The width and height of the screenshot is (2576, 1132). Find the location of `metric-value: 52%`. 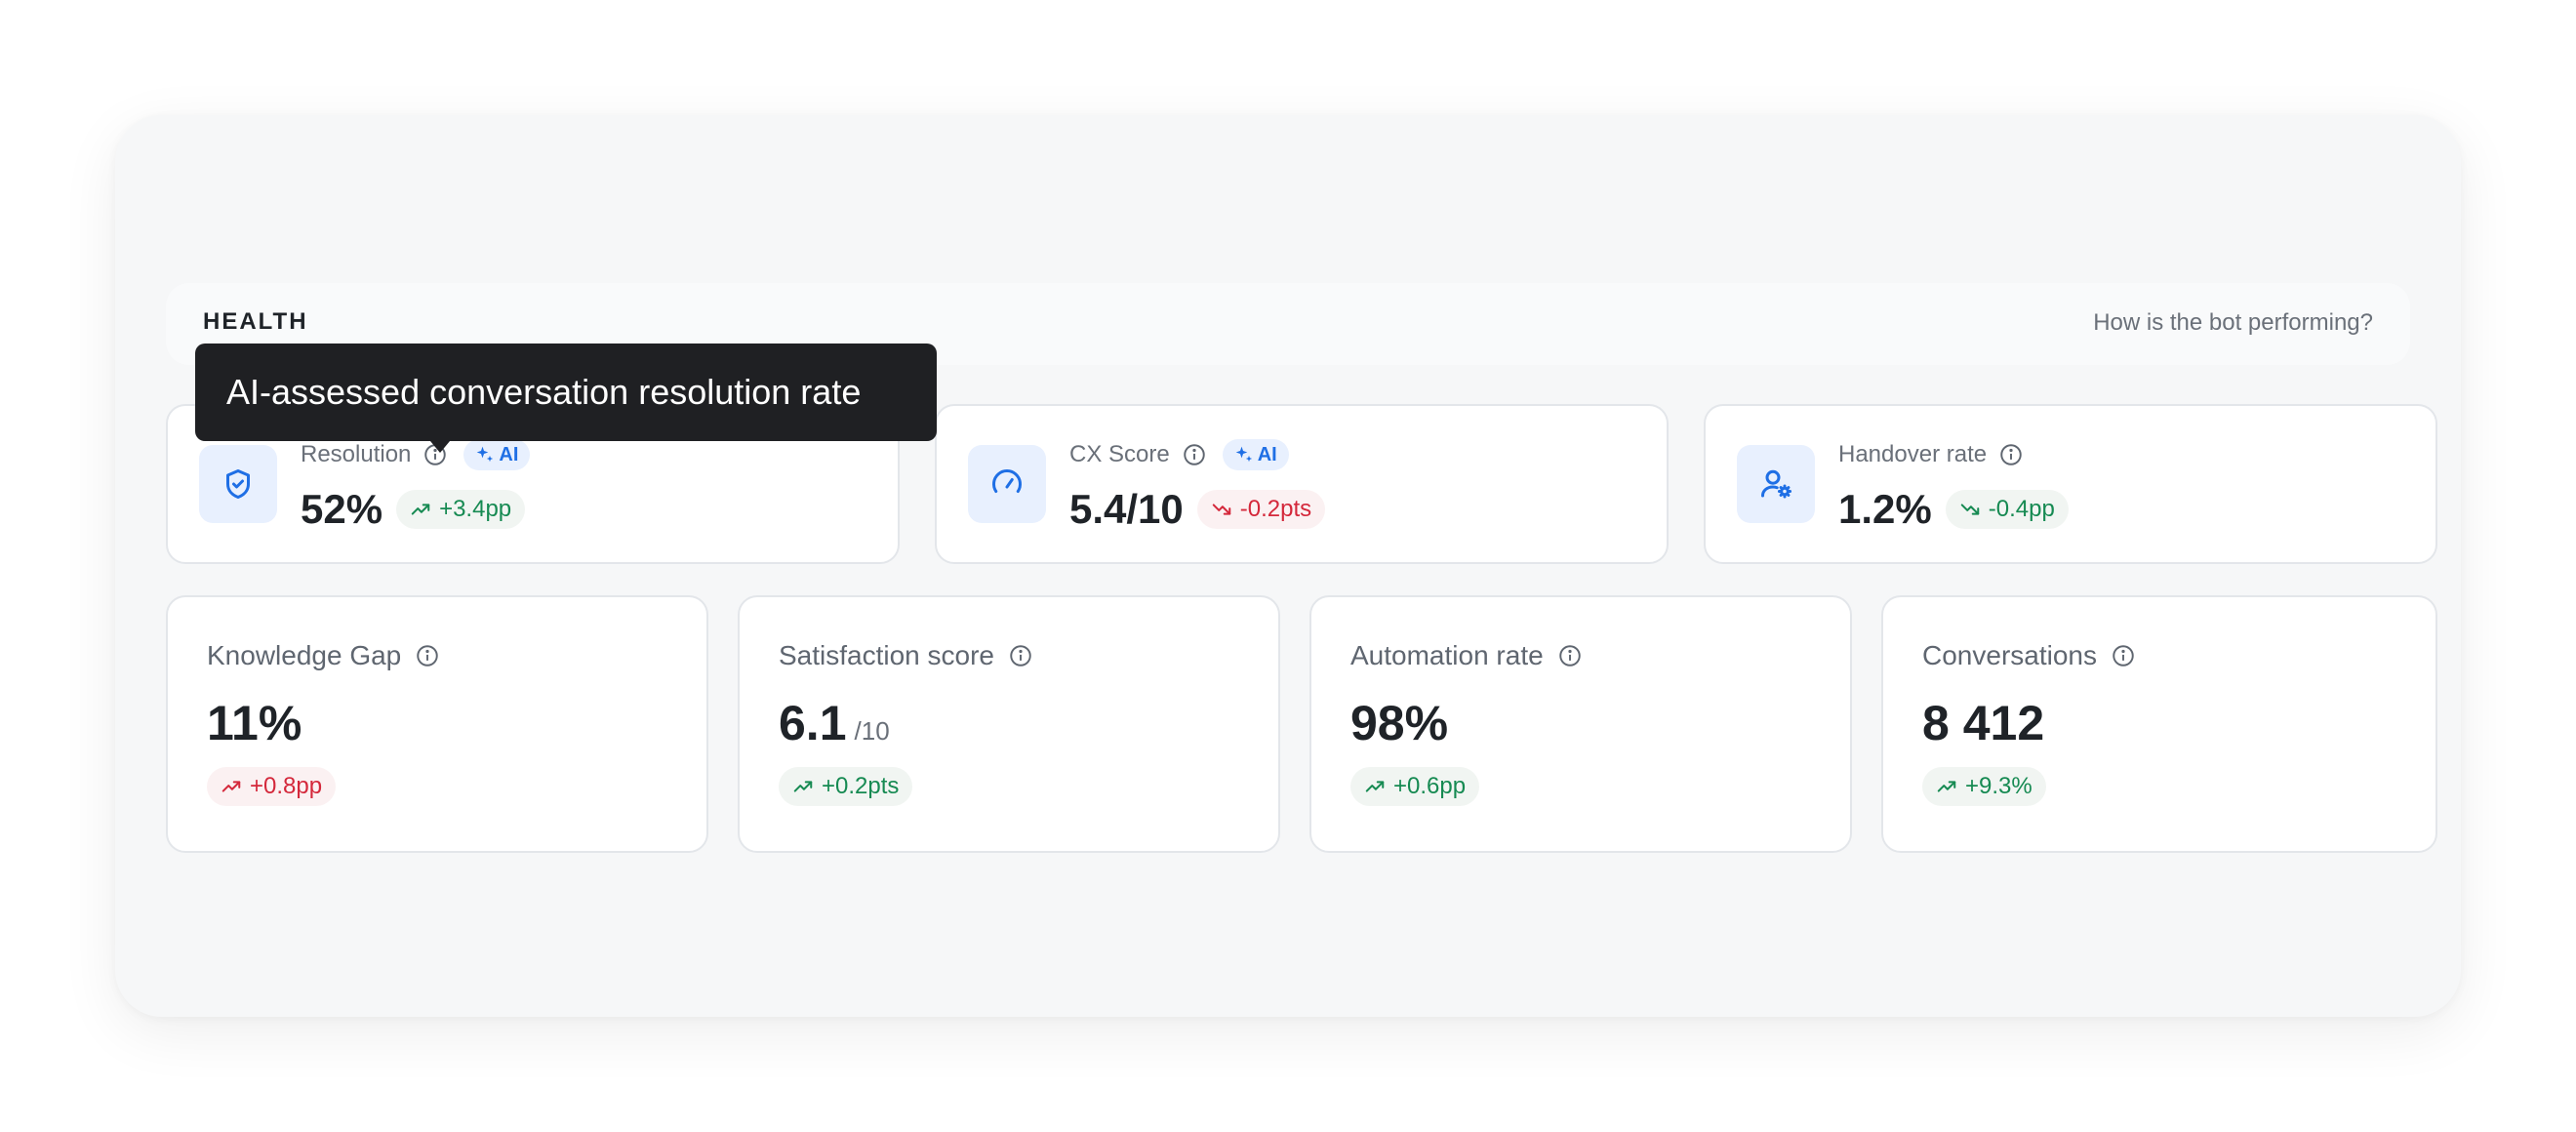

metric-value: 52% is located at coordinates (342, 509).